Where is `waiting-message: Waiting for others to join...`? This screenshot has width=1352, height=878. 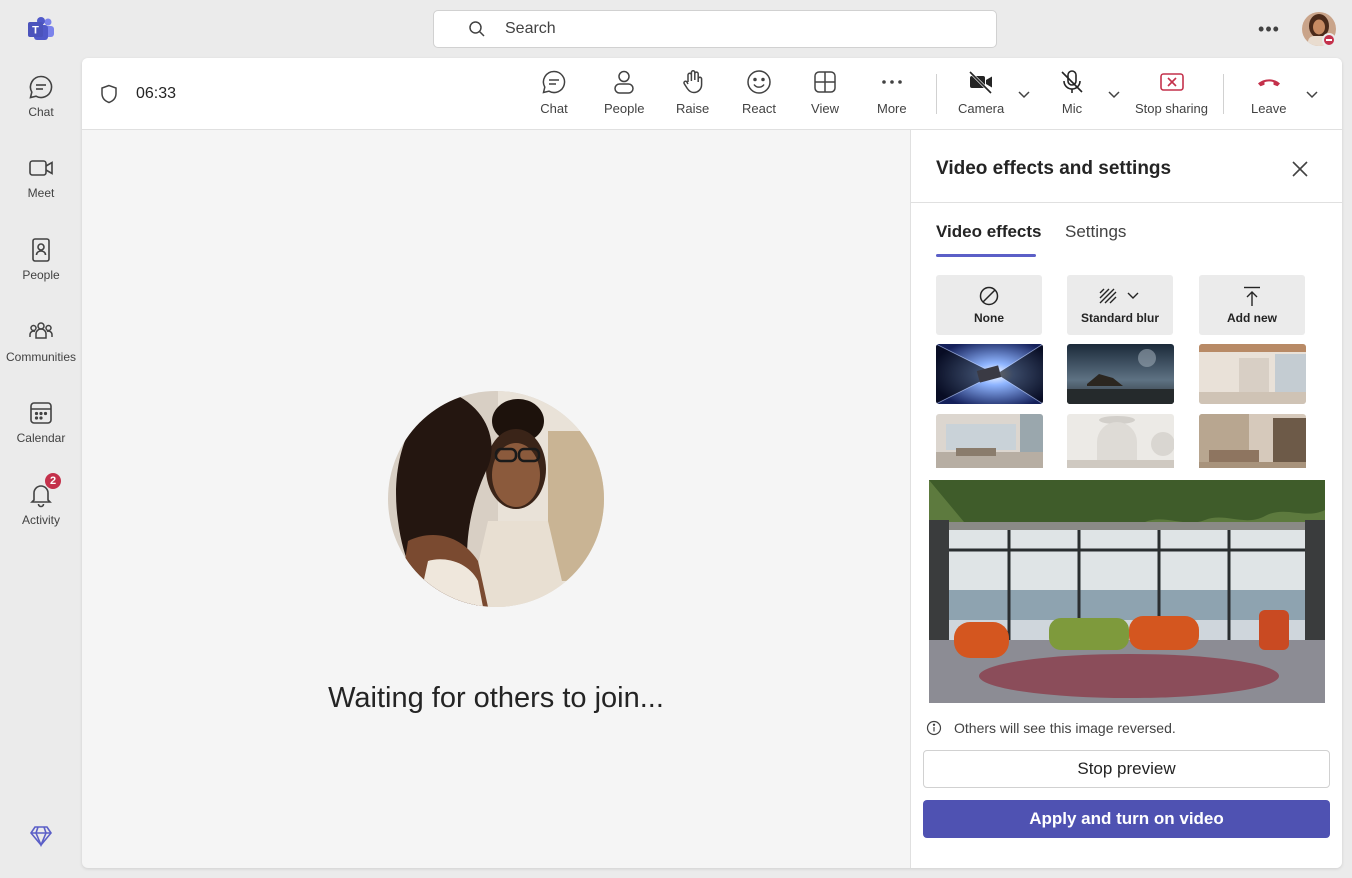 waiting-message: Waiting for others to join... is located at coordinates (496, 698).